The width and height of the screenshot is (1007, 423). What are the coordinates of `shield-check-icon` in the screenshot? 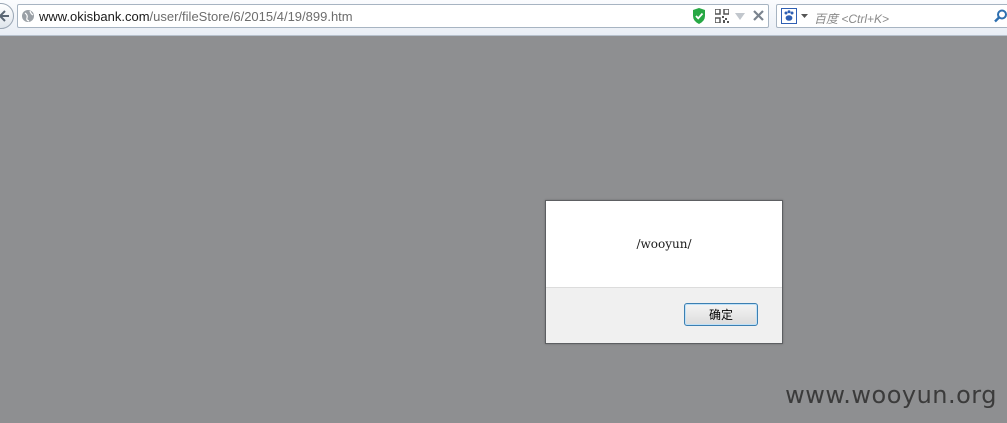 It's located at (699, 16).